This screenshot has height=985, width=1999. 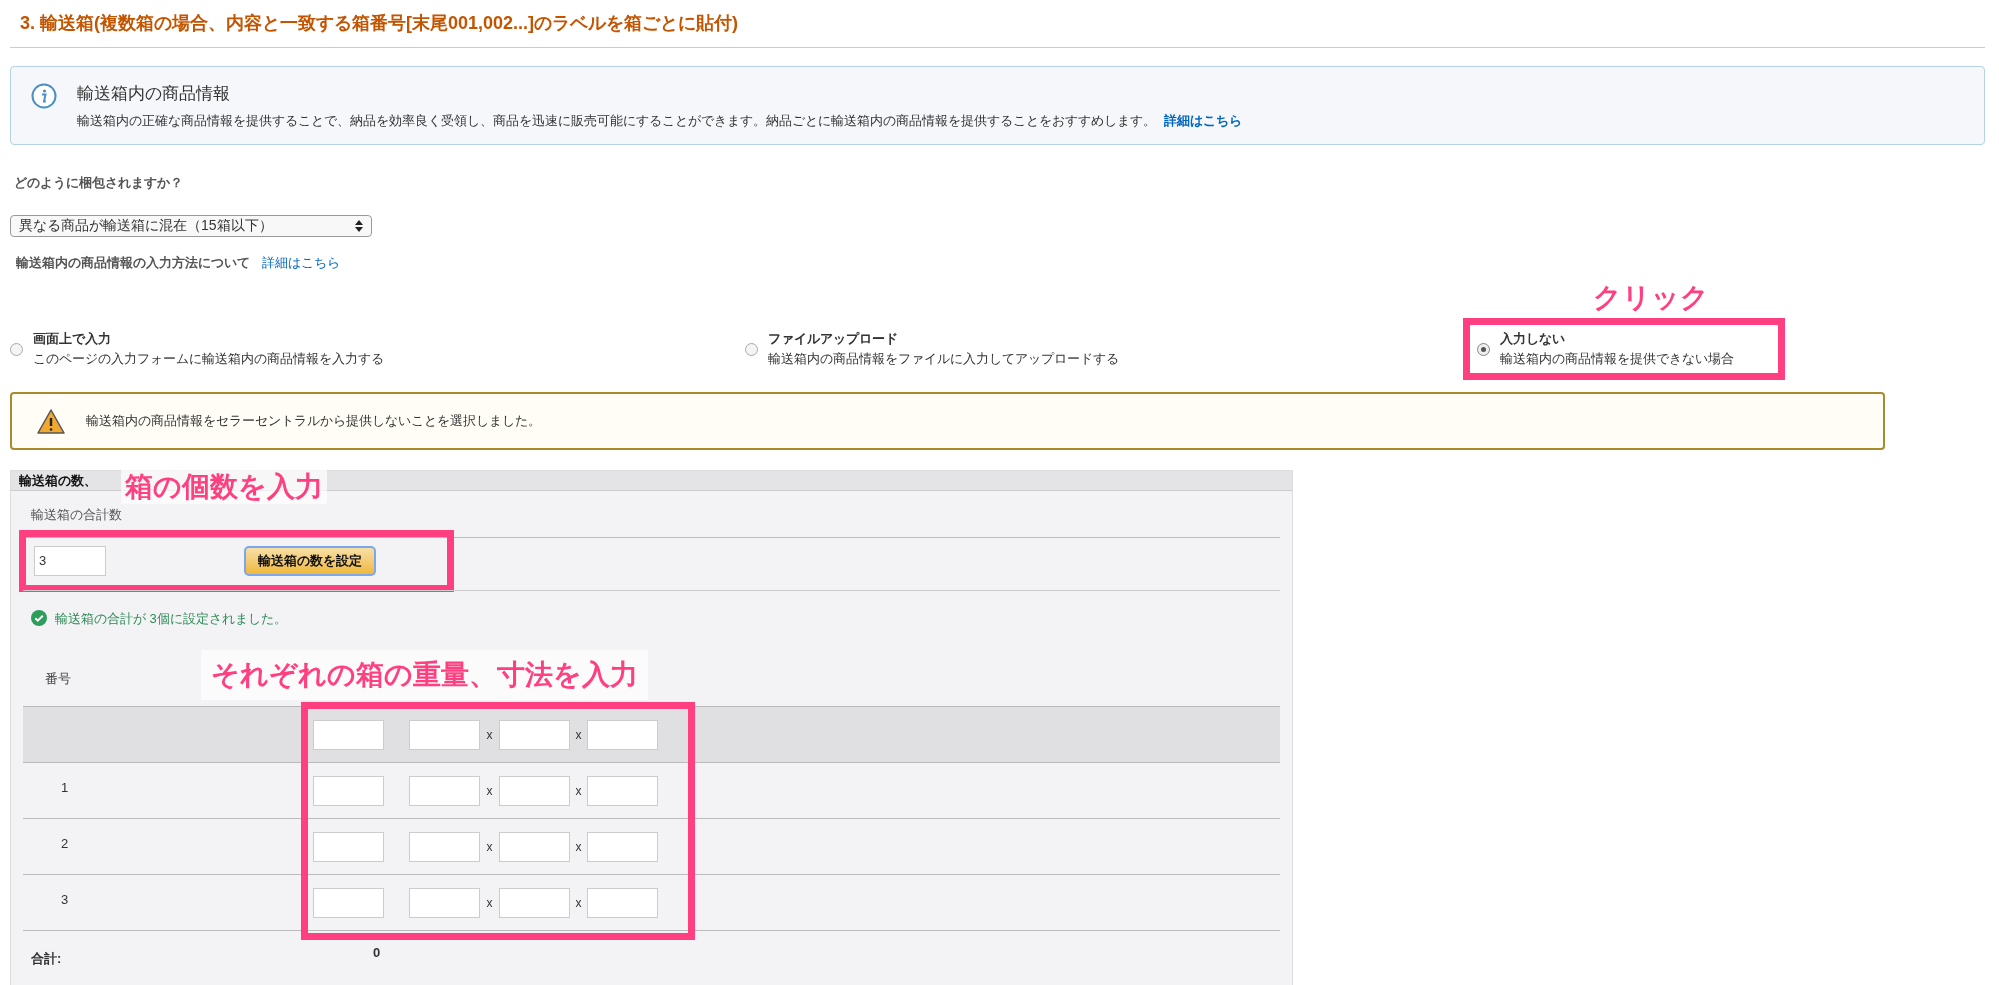 What do you see at coordinates (39, 618) in the screenshot?
I see `check-circle-icon` at bounding box center [39, 618].